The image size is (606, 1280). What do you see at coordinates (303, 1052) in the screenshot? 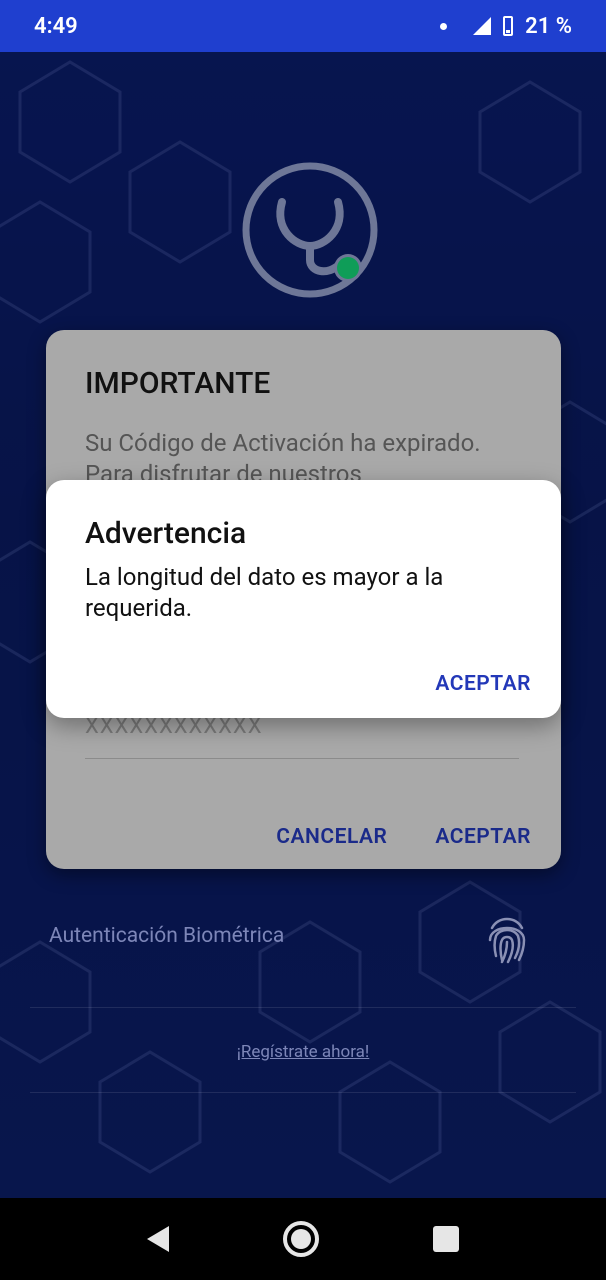
I see `register-link: ¡Regístrate ahora!` at bounding box center [303, 1052].